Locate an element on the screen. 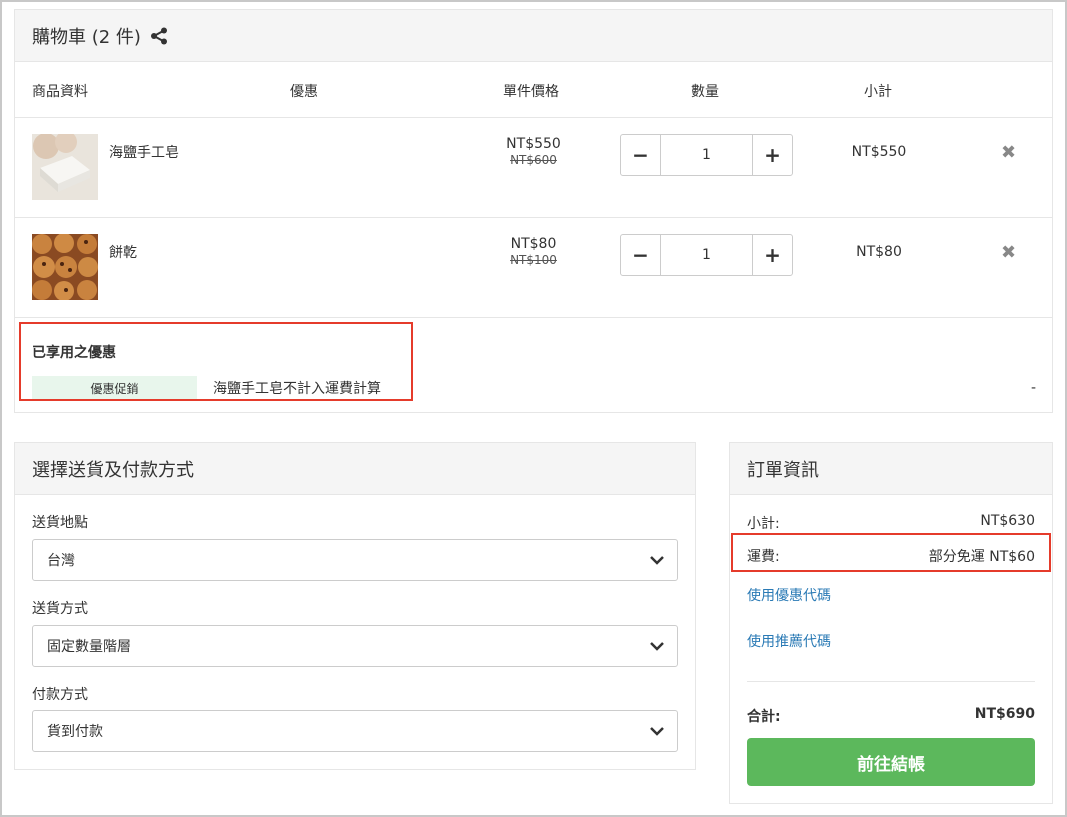  coupon-code-link: 使用優惠代碼 is located at coordinates (789, 595).